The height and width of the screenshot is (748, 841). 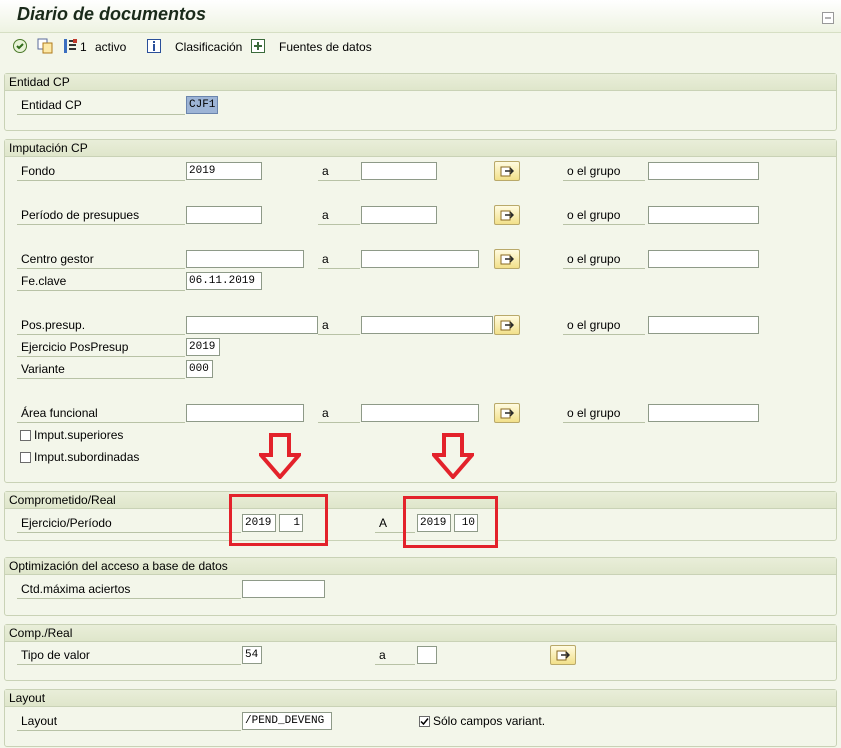 I want to click on copy-variant-icon, so click(x=45, y=46).